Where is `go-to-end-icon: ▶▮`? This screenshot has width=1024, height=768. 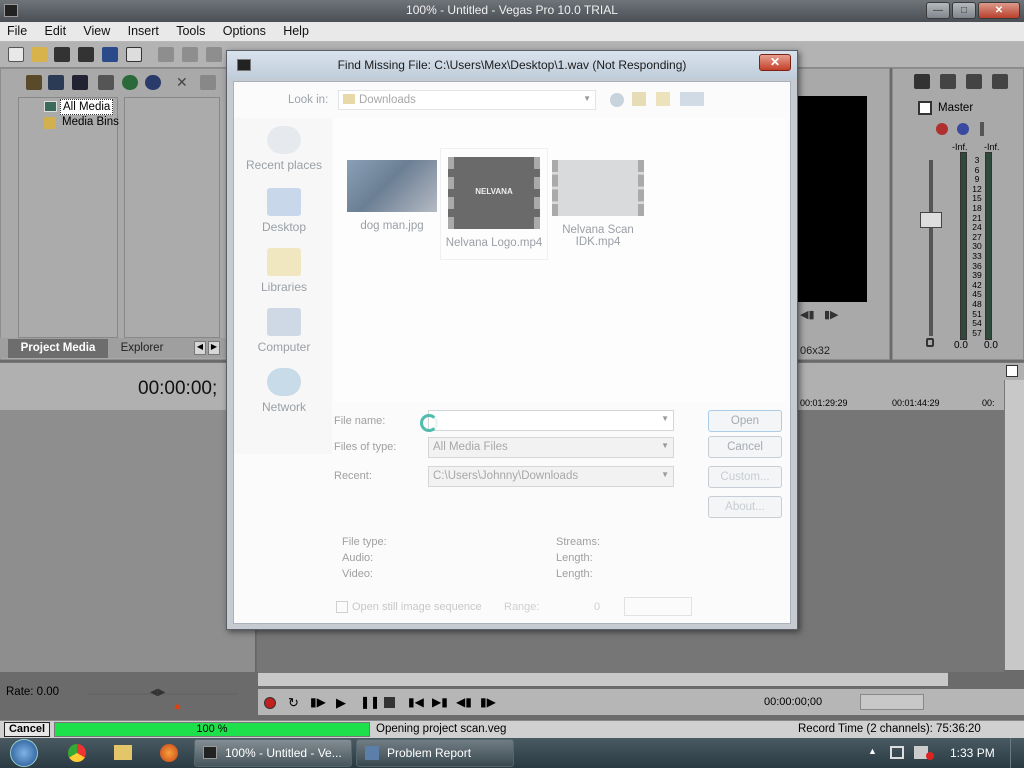 go-to-end-icon: ▶▮ is located at coordinates (440, 702).